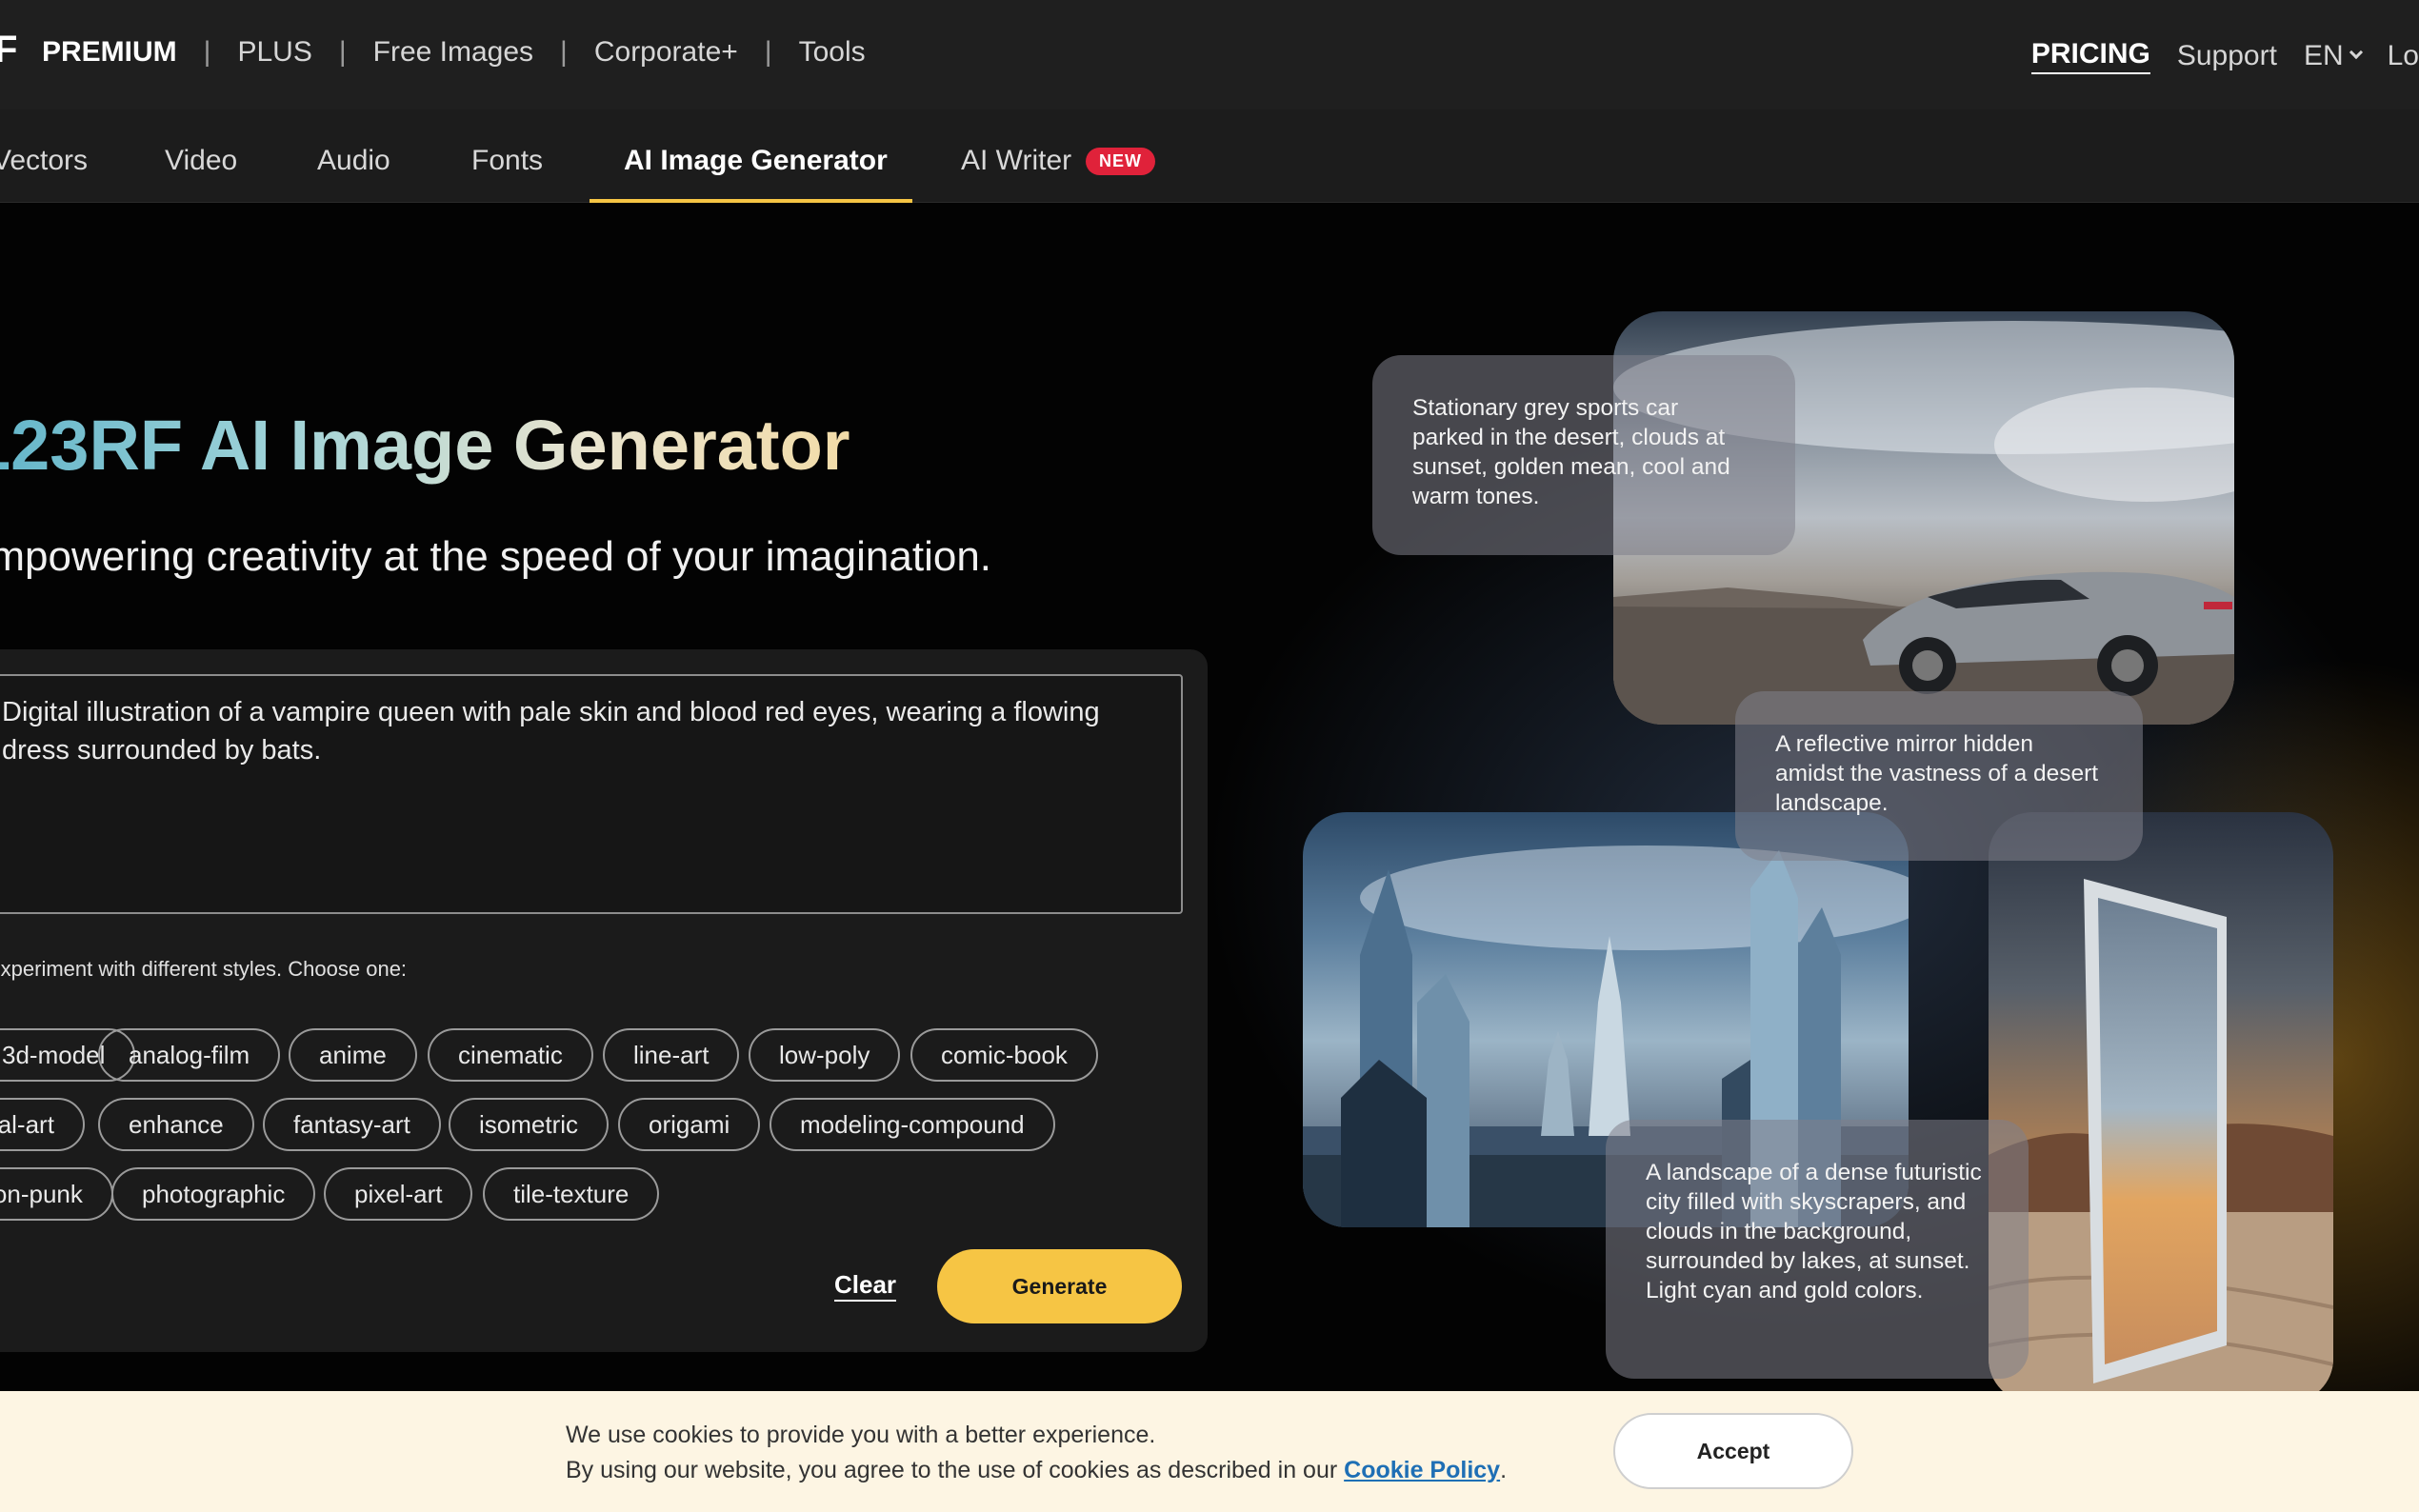 Image resolution: width=2419 pixels, height=1512 pixels. I want to click on tab-vectors: Vectors, so click(44, 161).